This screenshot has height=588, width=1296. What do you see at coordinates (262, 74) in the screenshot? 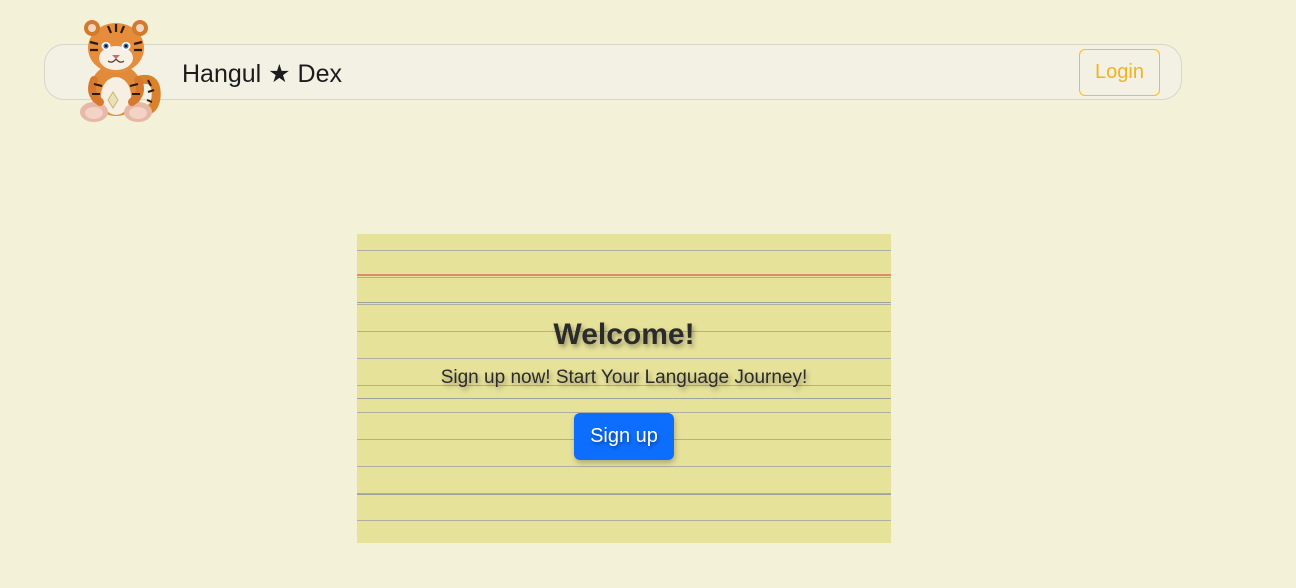
I see `brand-title: Hangul ★ Dex` at bounding box center [262, 74].